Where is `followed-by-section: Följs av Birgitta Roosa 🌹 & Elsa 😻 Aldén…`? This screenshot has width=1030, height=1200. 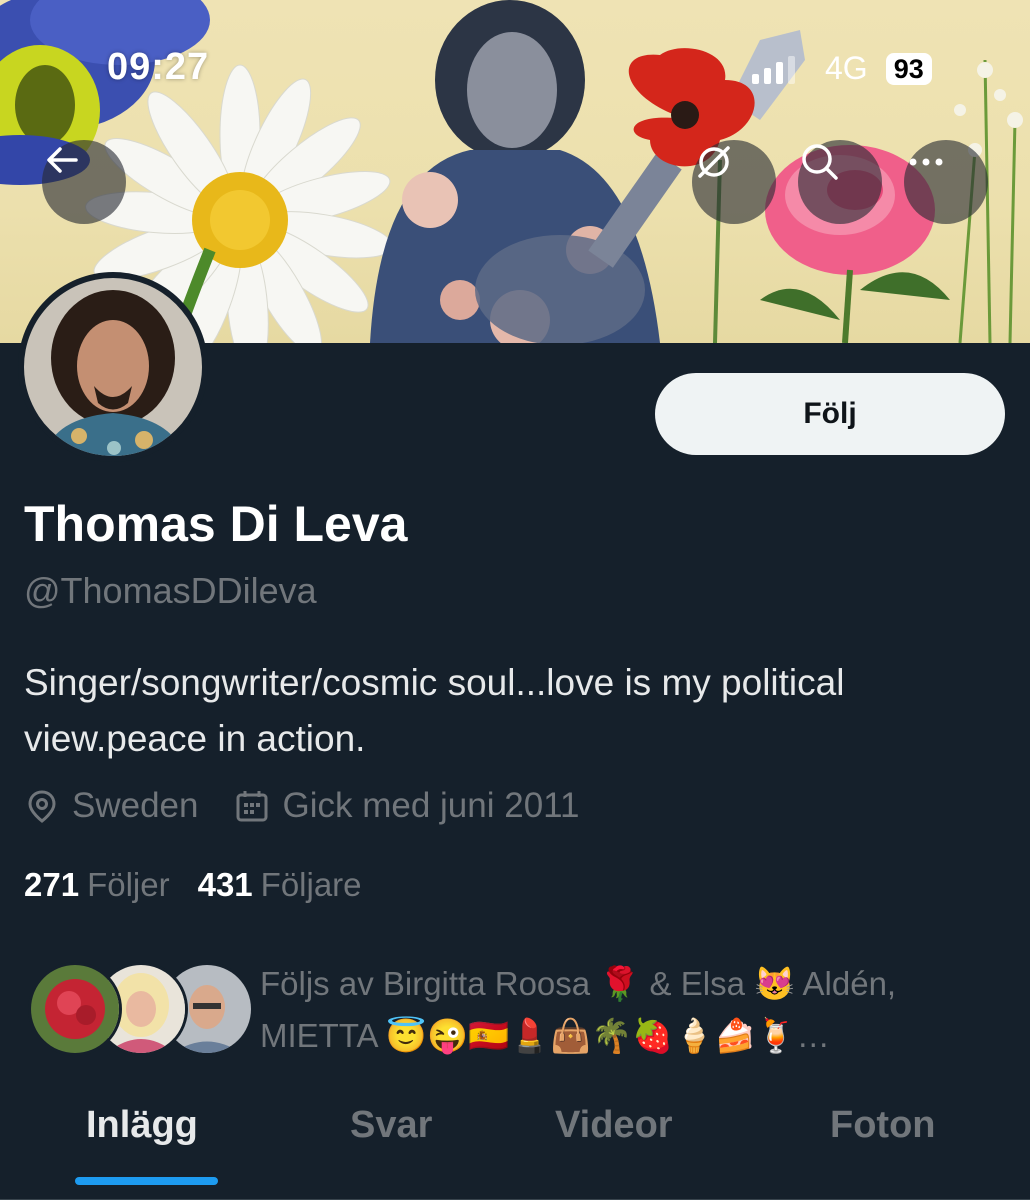 followed-by-section: Följs av Birgitta Roosa 🌹 & Elsa 😻 Aldén… is located at coordinates (518, 1008).